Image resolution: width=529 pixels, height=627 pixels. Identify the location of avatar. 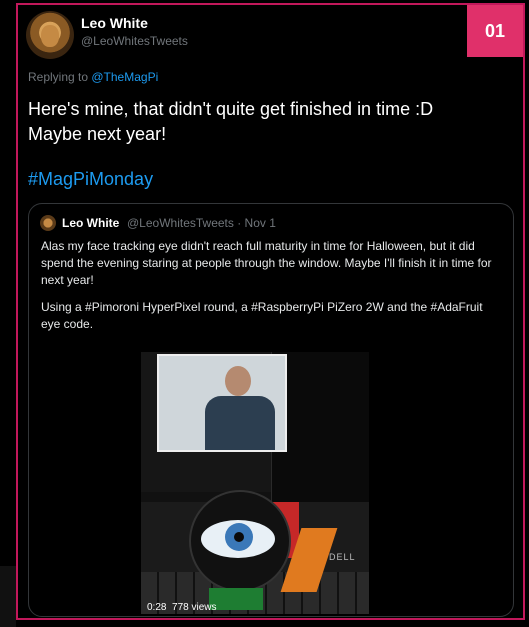
(50, 35).